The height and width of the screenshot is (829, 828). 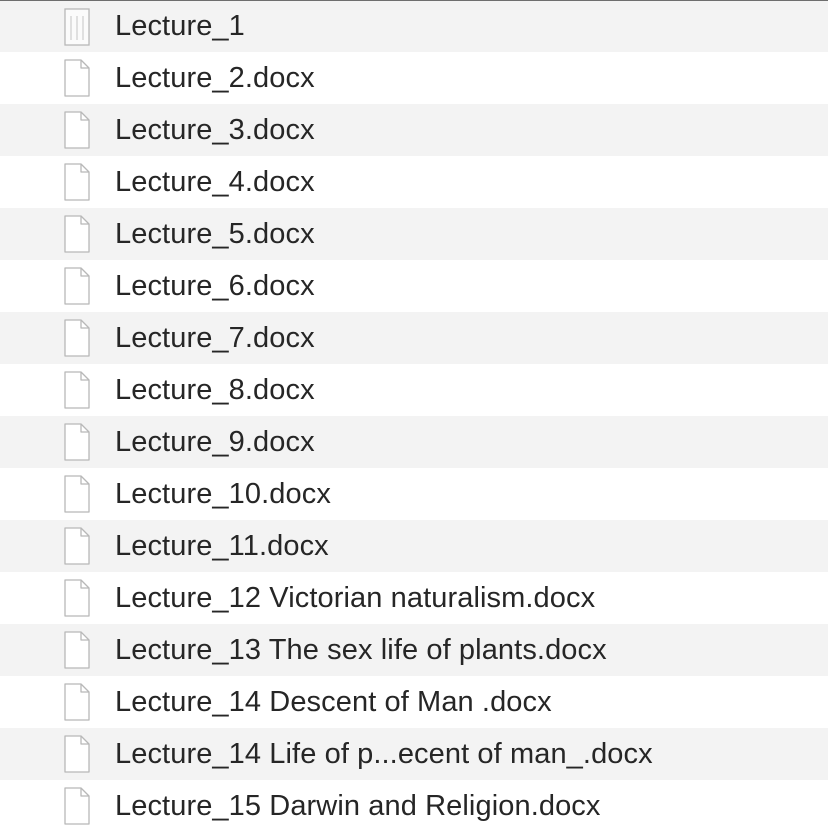 I want to click on file-name: Lecture_1, so click(x=180, y=26).